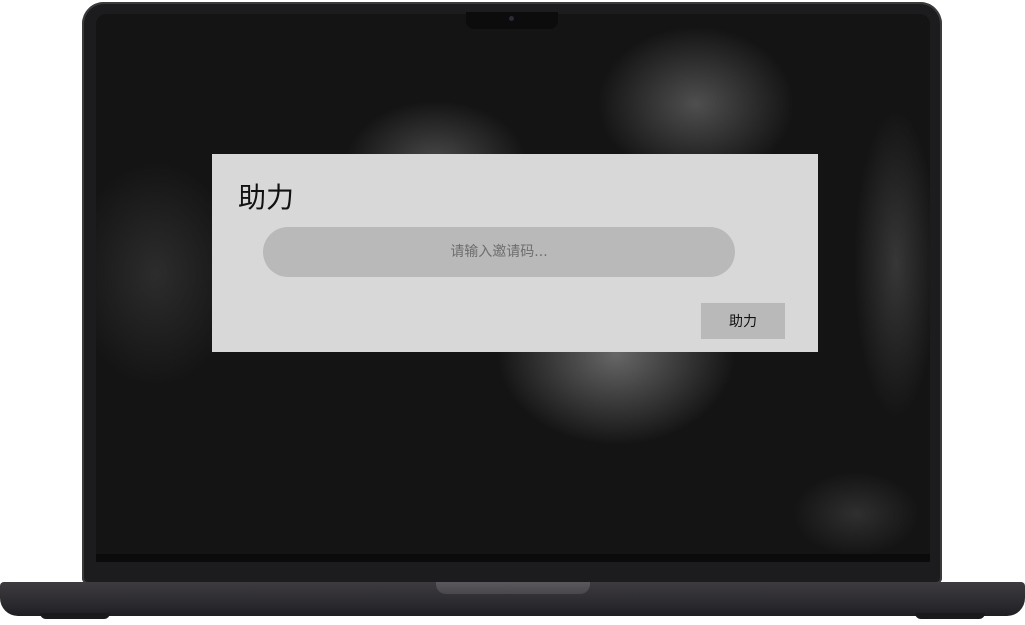 The height and width of the screenshot is (625, 1025). What do you see at coordinates (513, 558) in the screenshot?
I see `screen-bottom-bezel` at bounding box center [513, 558].